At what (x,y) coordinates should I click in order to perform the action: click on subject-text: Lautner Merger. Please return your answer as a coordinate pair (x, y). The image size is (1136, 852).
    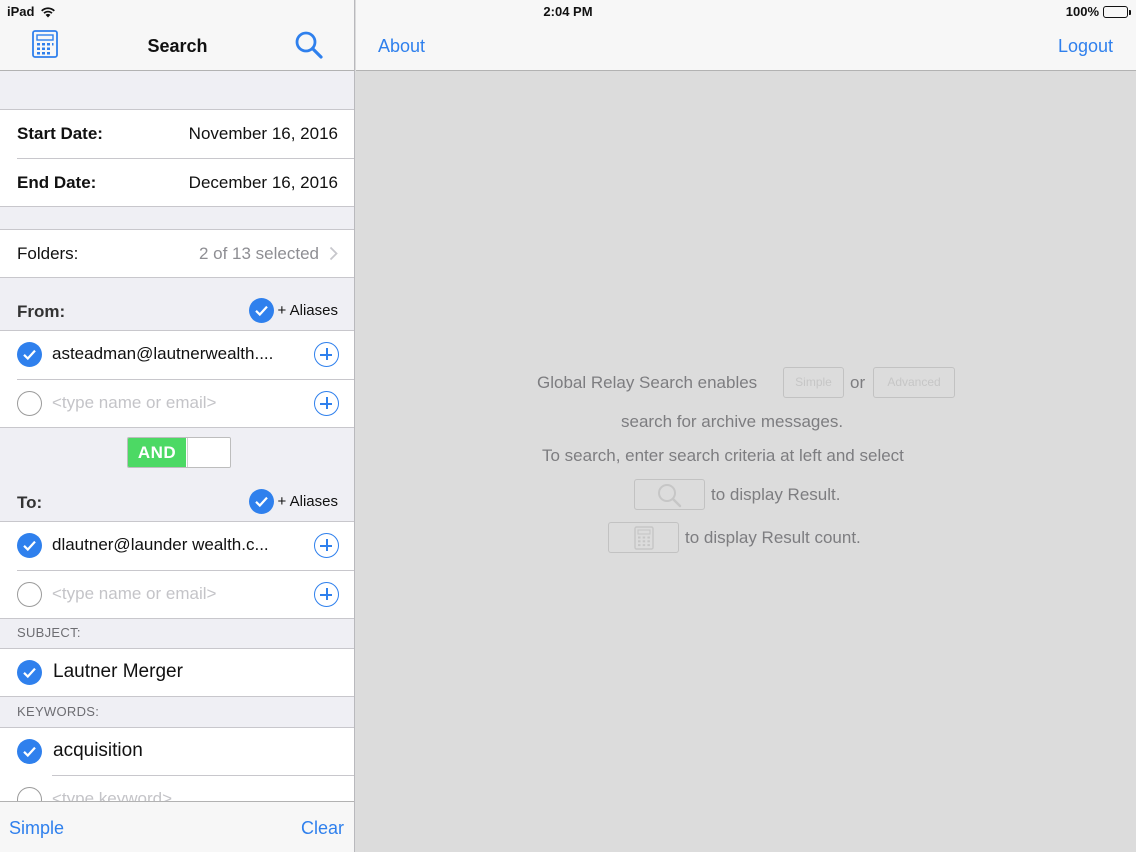
    Looking at the image, I should click on (118, 672).